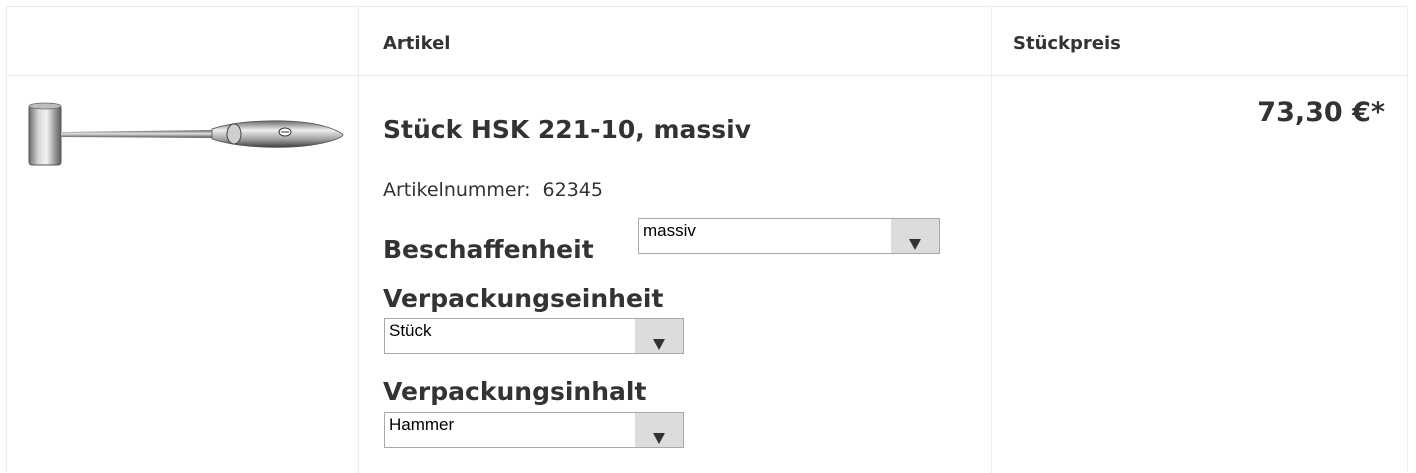  What do you see at coordinates (186, 134) in the screenshot?
I see `hammer-product-image` at bounding box center [186, 134].